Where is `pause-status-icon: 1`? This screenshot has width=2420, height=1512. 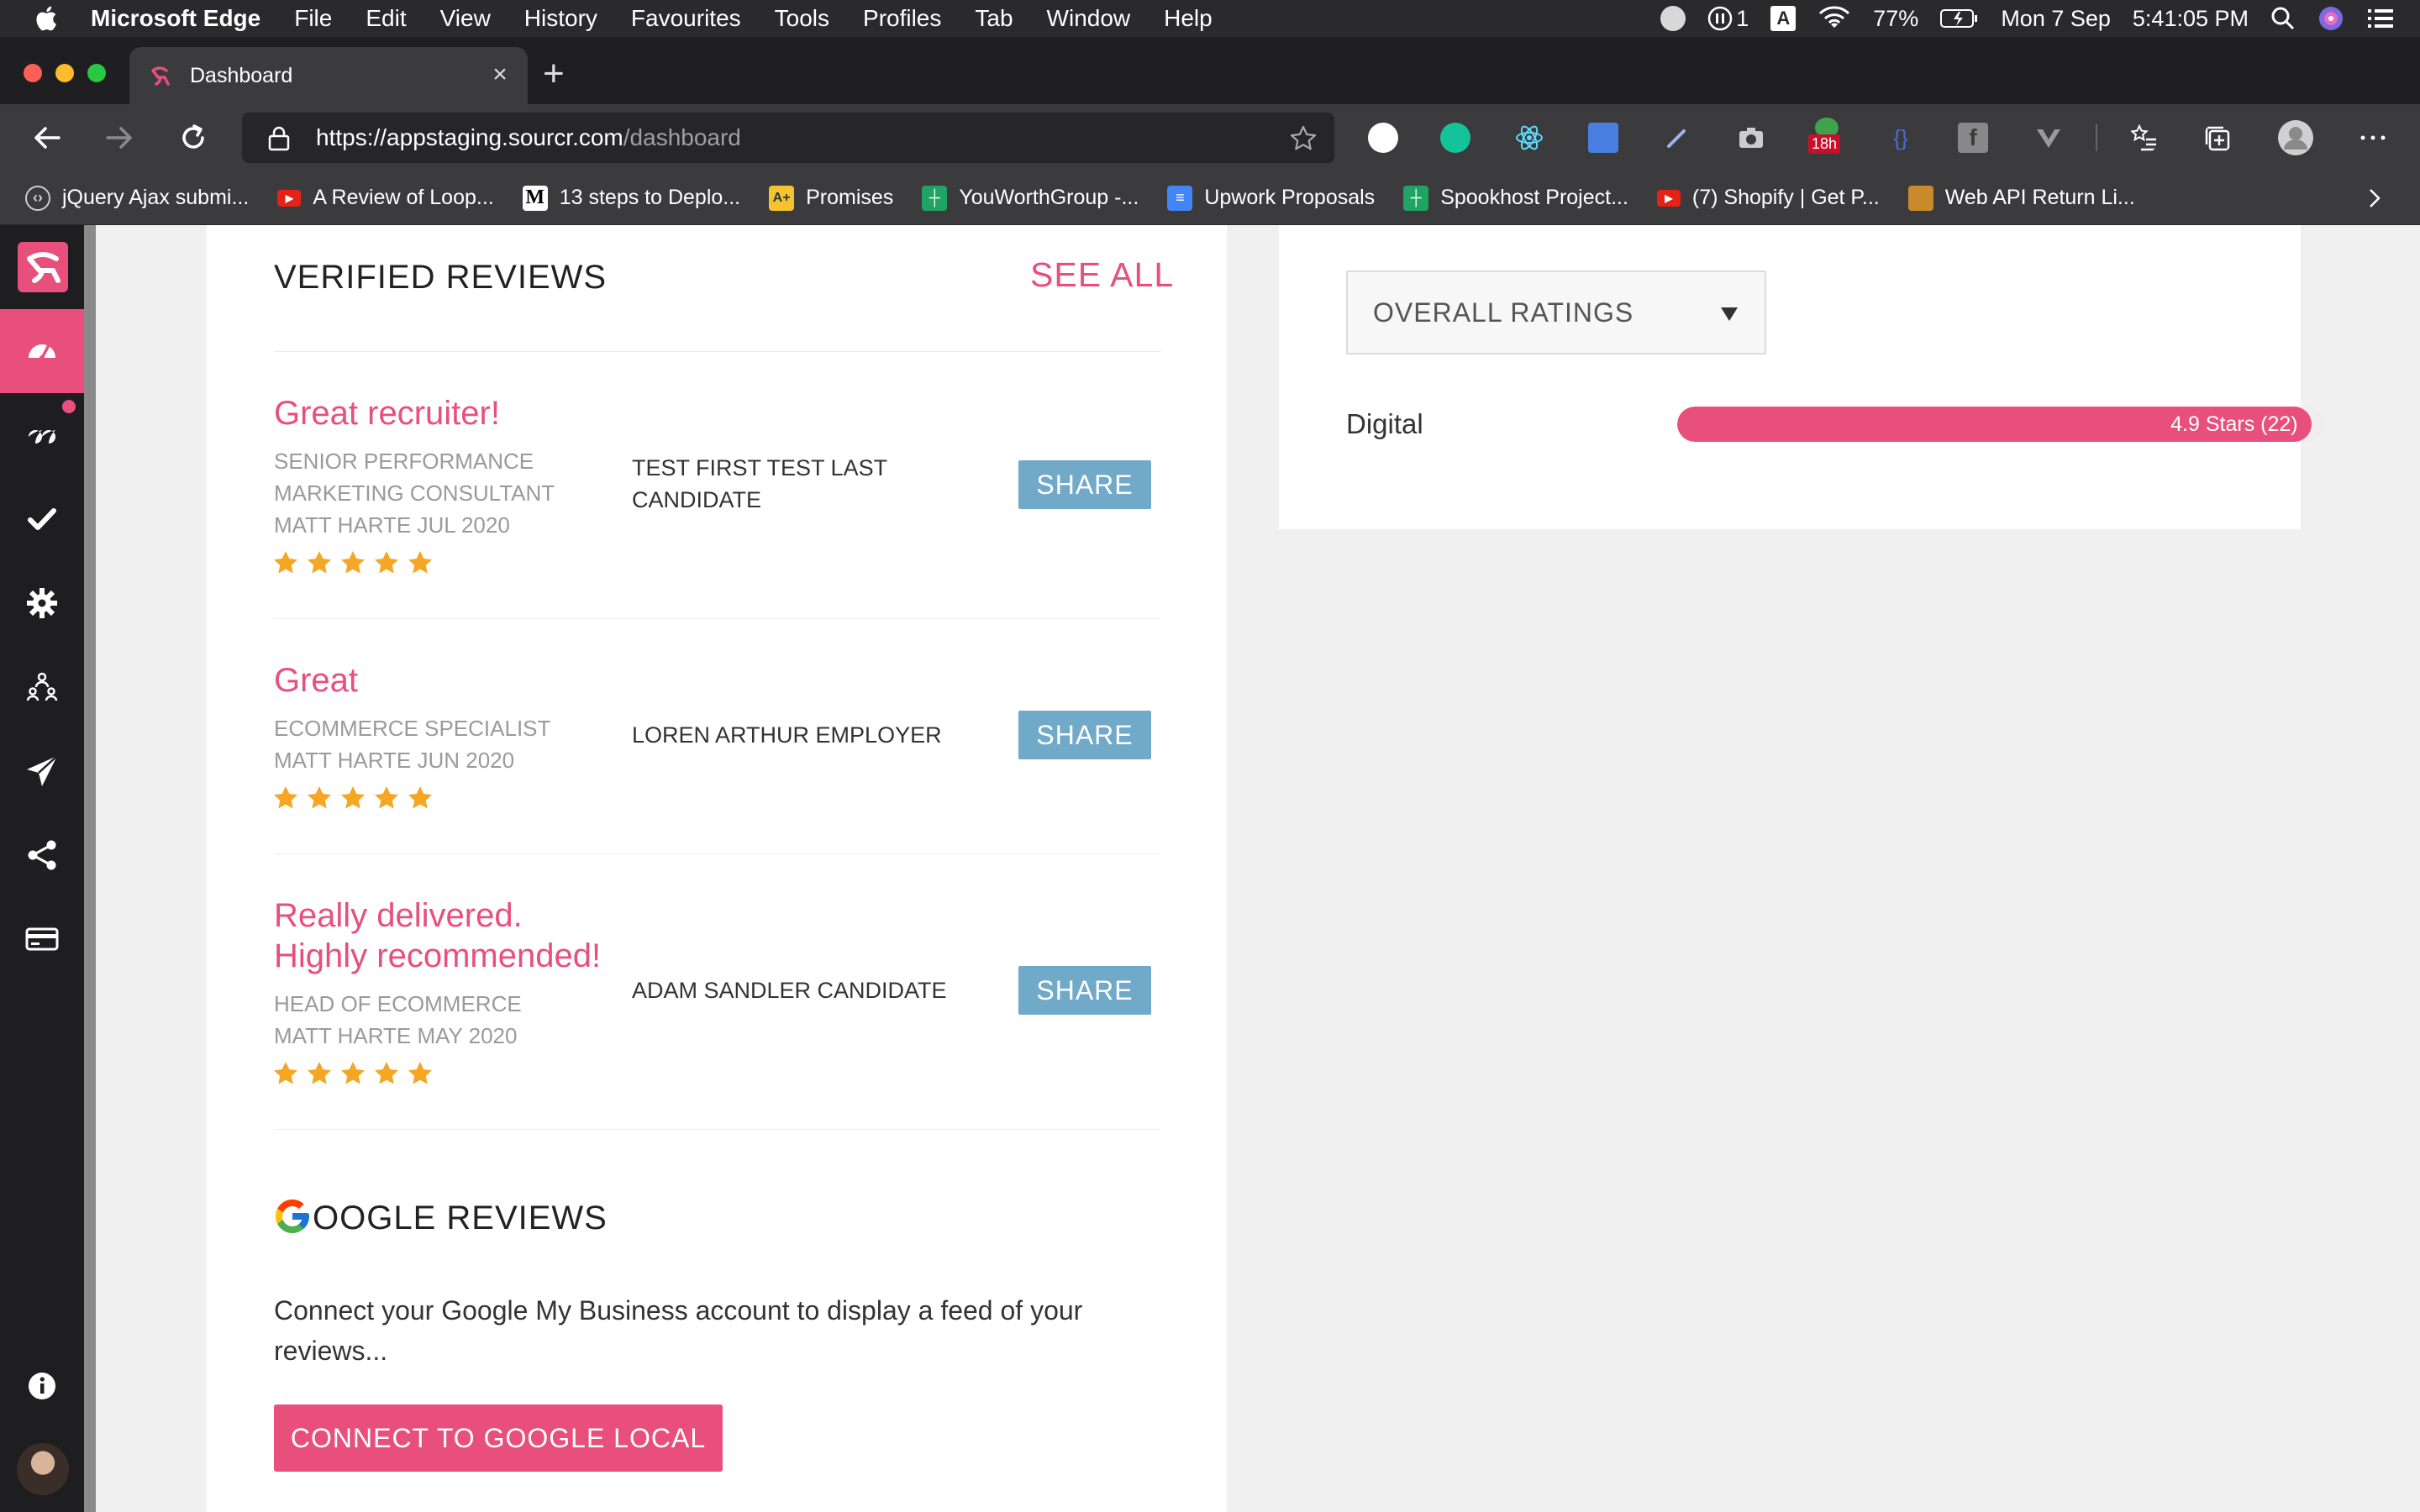 pause-status-icon: 1 is located at coordinates (1728, 19).